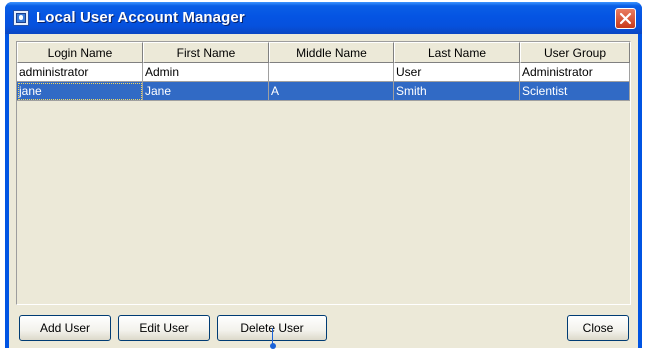 Image resolution: width=649 pixels, height=350 pixels. What do you see at coordinates (575, 72) in the screenshot?
I see `cell-user-group: Administrator` at bounding box center [575, 72].